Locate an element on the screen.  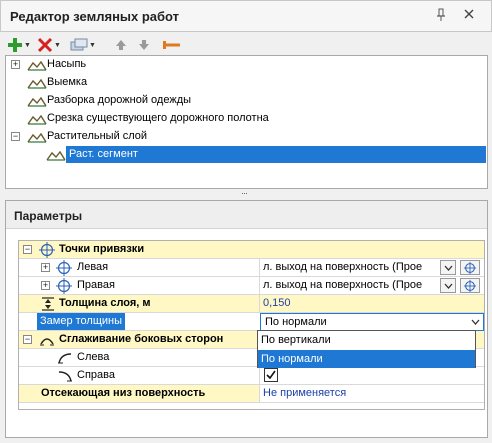
arrow-down-icon is located at coordinates (144, 45).